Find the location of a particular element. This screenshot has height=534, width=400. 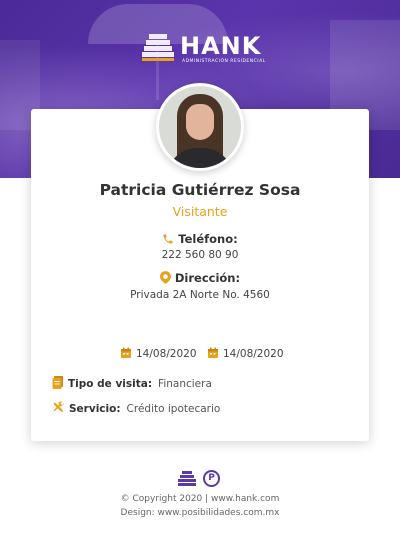

address-heading: Dirección: is located at coordinates (200, 278).